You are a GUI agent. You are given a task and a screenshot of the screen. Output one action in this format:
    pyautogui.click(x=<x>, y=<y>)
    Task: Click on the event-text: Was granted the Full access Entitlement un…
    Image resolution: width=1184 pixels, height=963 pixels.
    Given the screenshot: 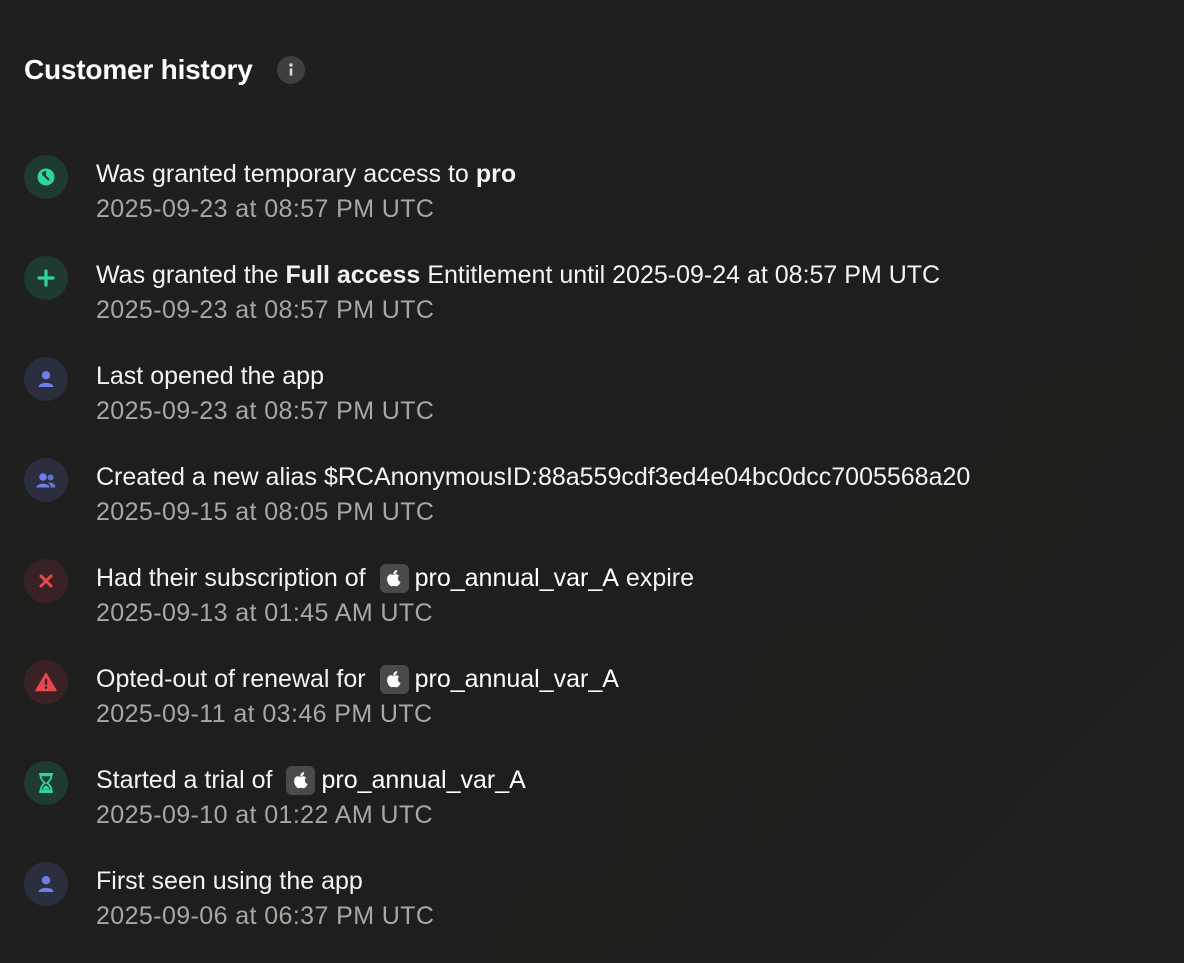 What is the action you would take?
    pyautogui.click(x=630, y=292)
    